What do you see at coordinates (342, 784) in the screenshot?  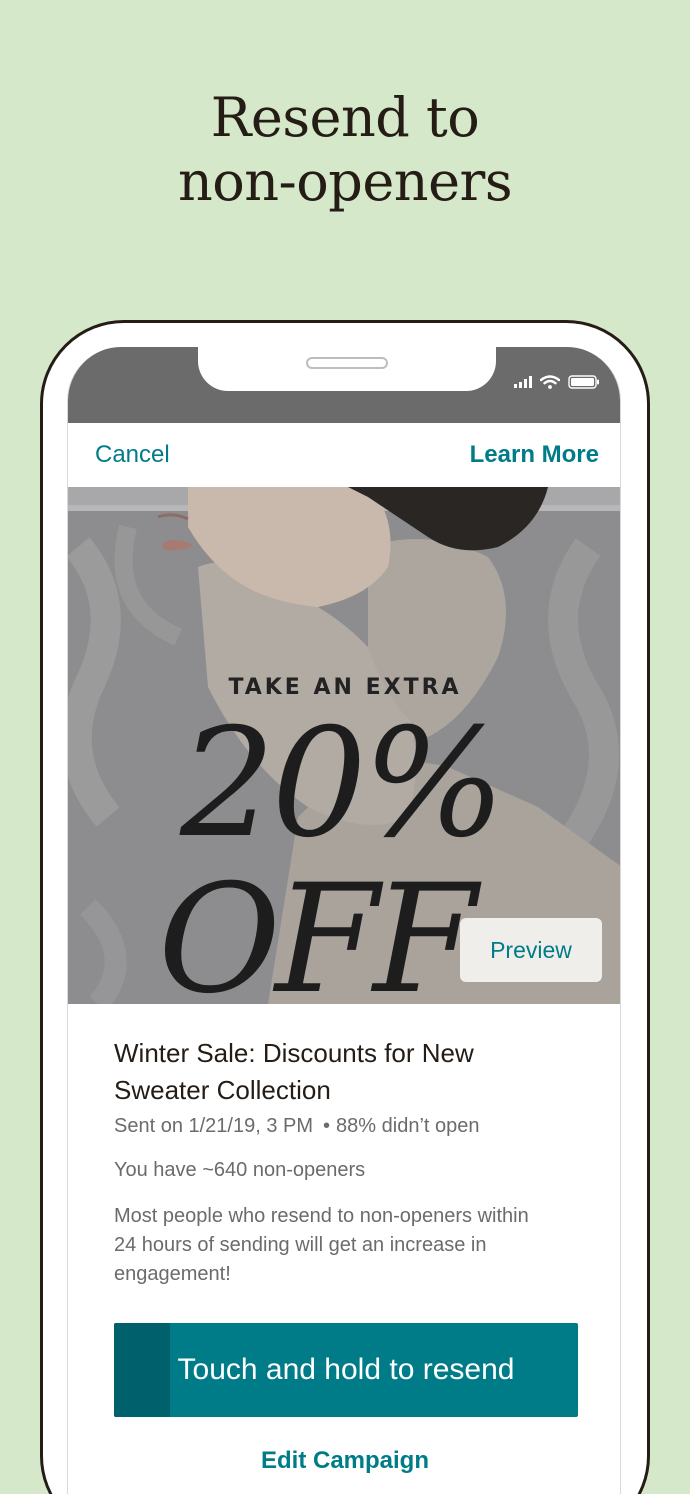 I see `hero-discount: 20%` at bounding box center [342, 784].